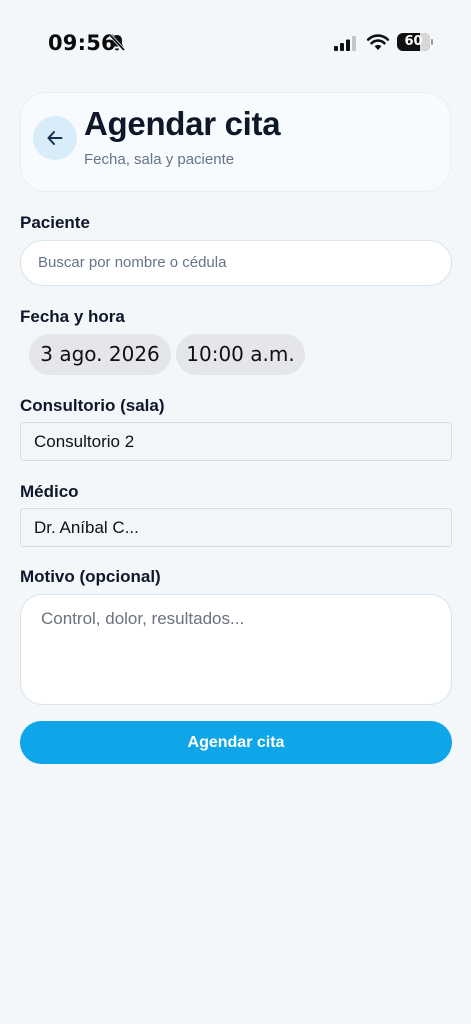 The image size is (471, 1024). Describe the element at coordinates (82, 43) in the screenshot. I see `status-time: 09:56` at that location.